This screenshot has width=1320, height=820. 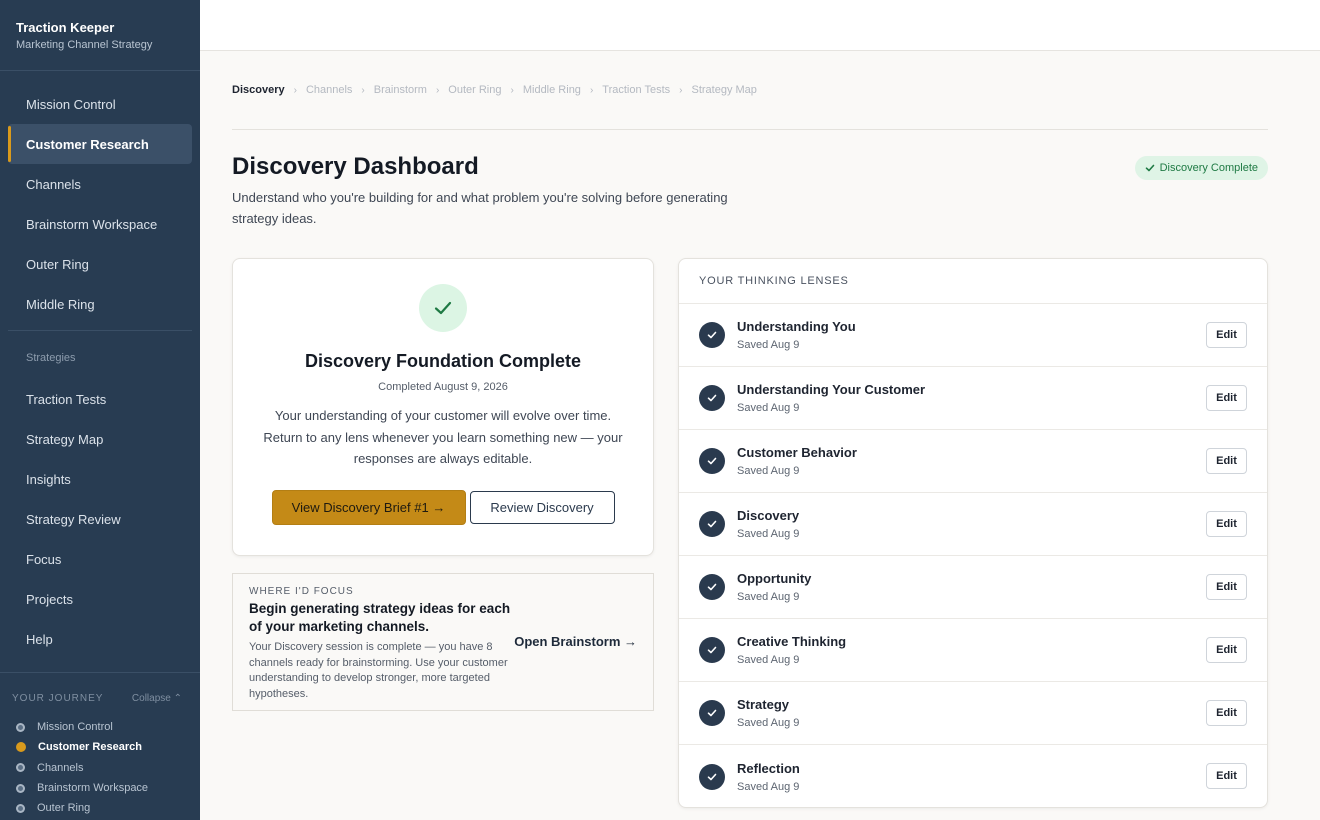 What do you see at coordinates (831, 389) in the screenshot?
I see `lens-name: Understanding Your Customer` at bounding box center [831, 389].